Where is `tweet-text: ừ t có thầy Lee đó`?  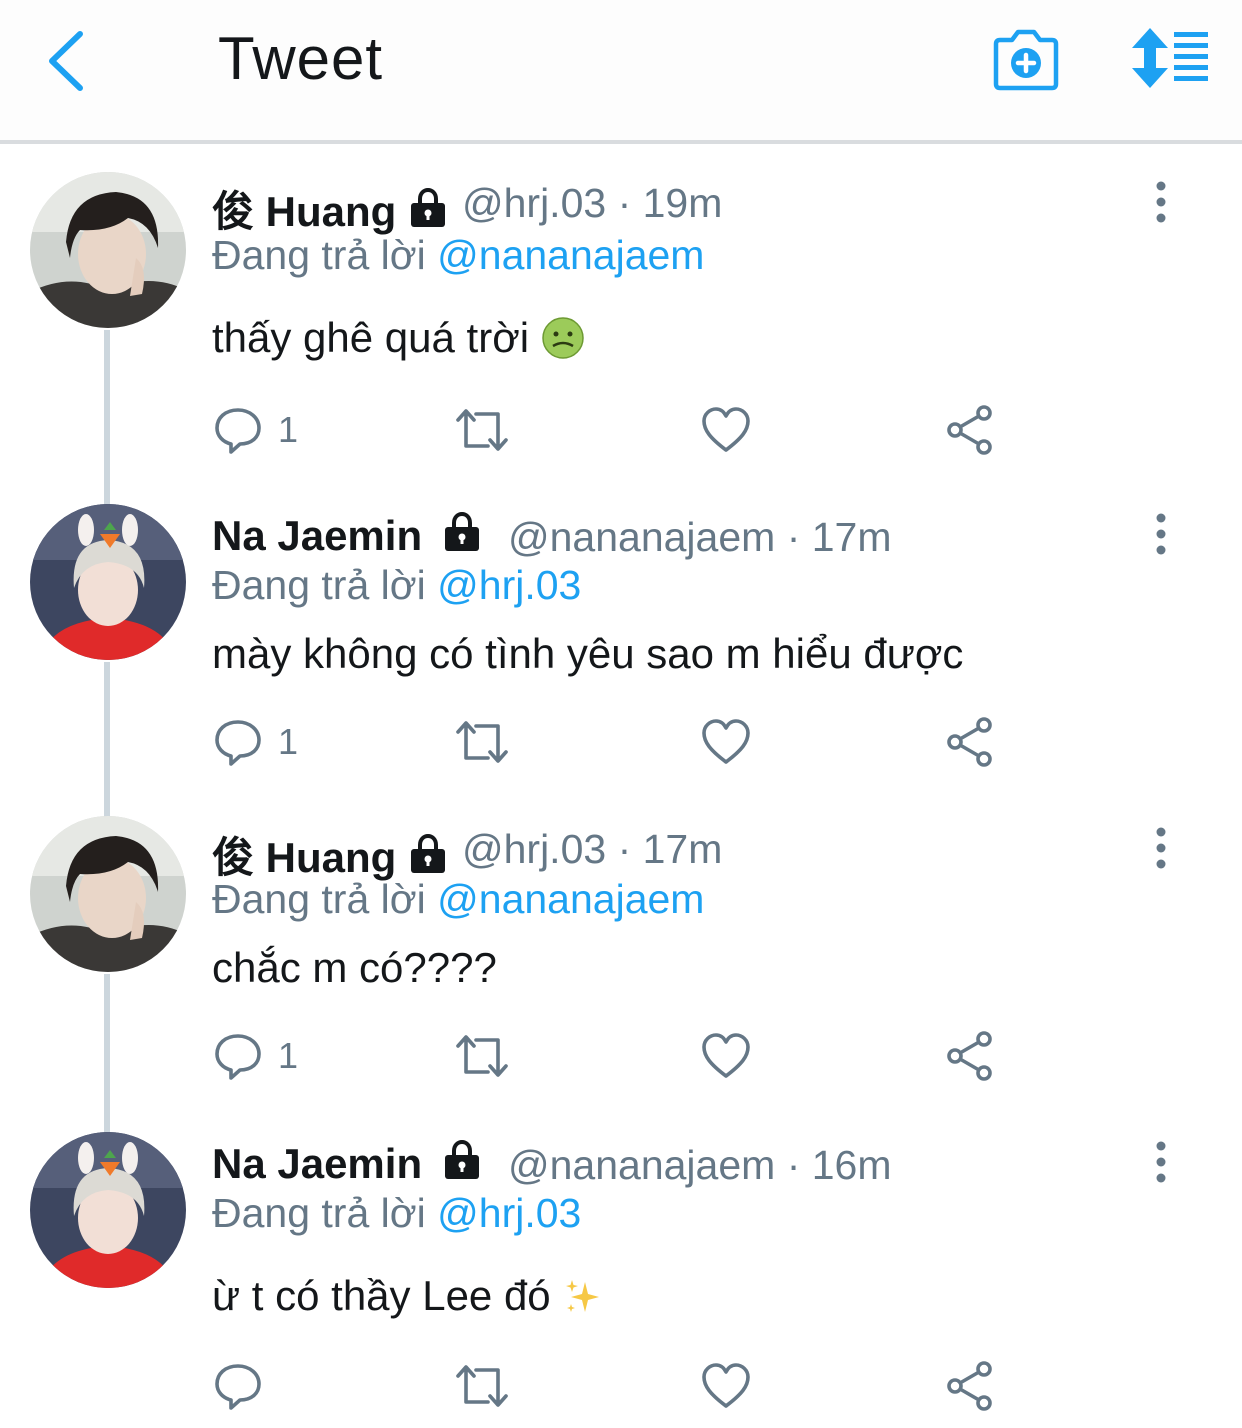
tweet-text: ừ t có thầy Lee đó is located at coordinates (407, 1296).